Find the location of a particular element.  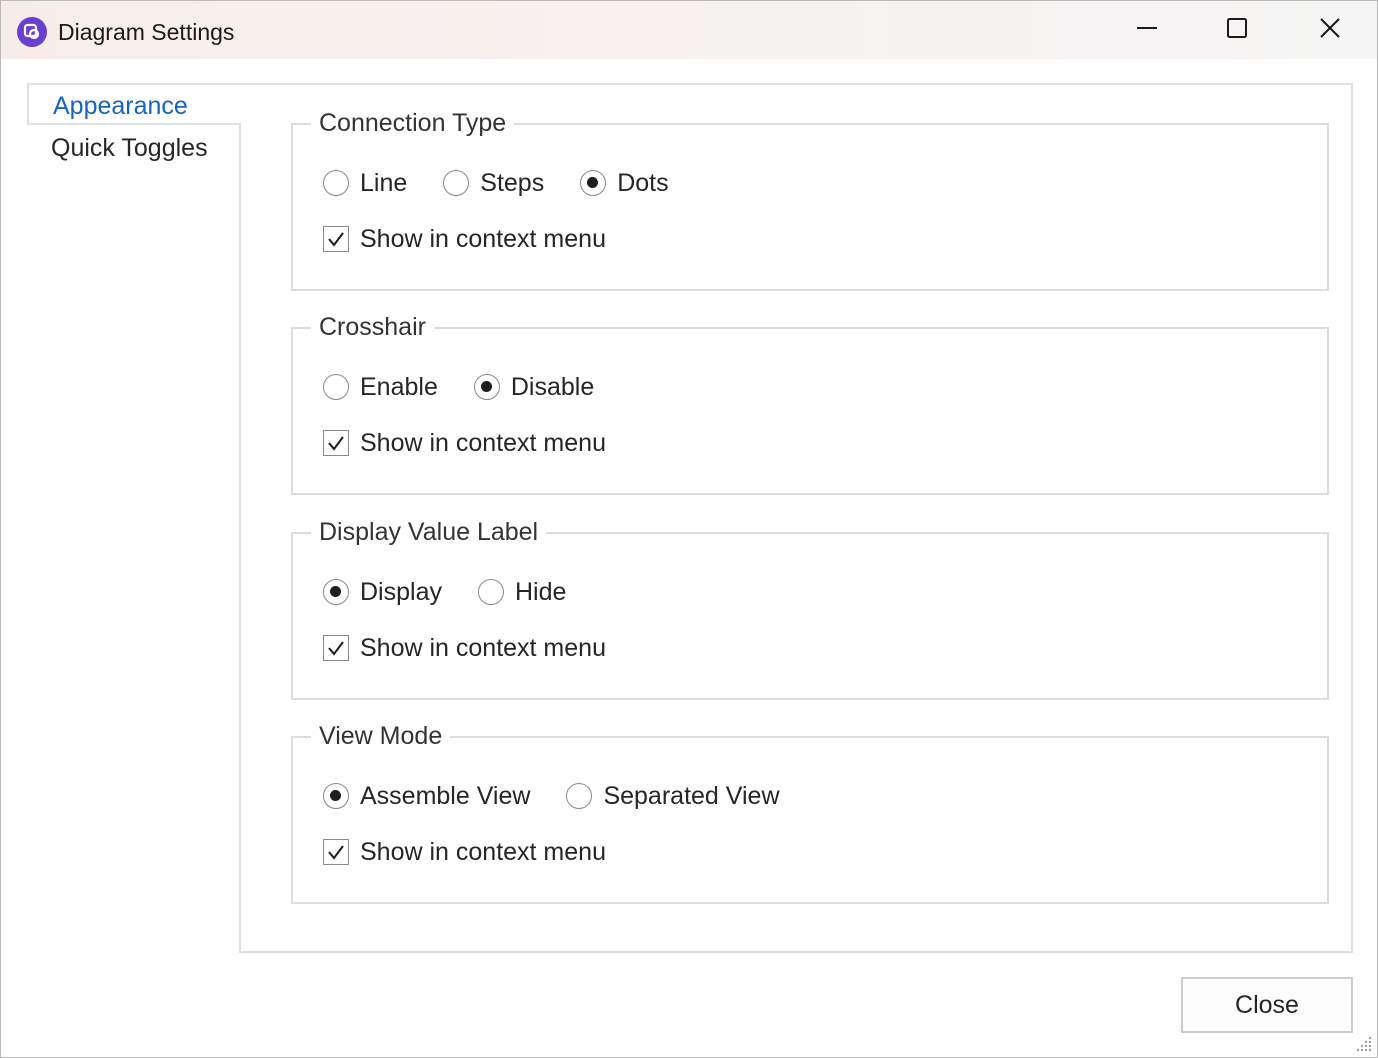

window-title: Diagram Settings is located at coordinates (146, 32).